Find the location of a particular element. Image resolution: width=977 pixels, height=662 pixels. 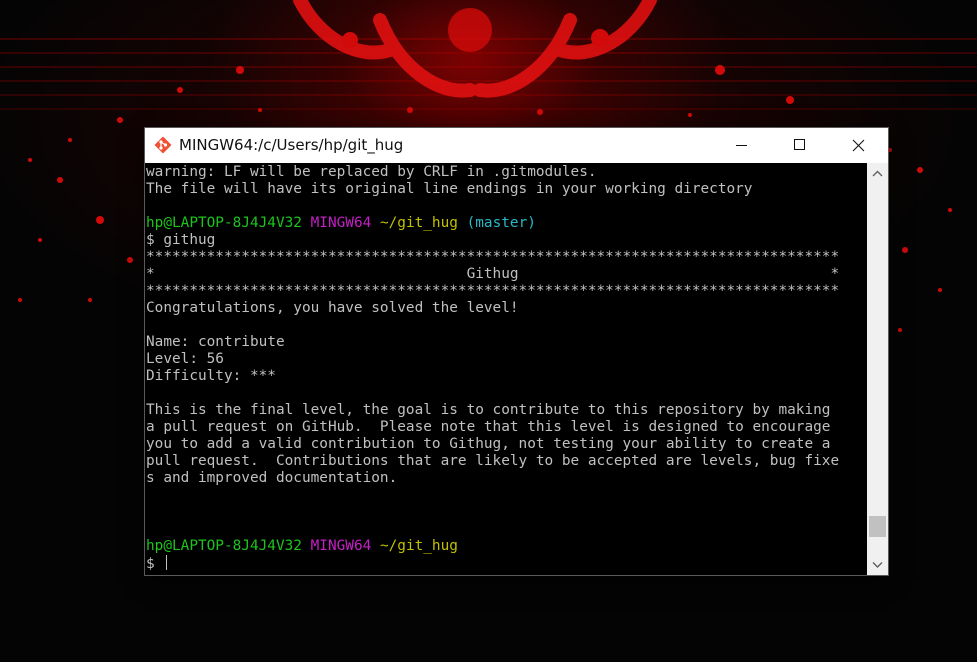

window-title: MINGW64:/c/Users/hp/git_hug is located at coordinates (291, 145).